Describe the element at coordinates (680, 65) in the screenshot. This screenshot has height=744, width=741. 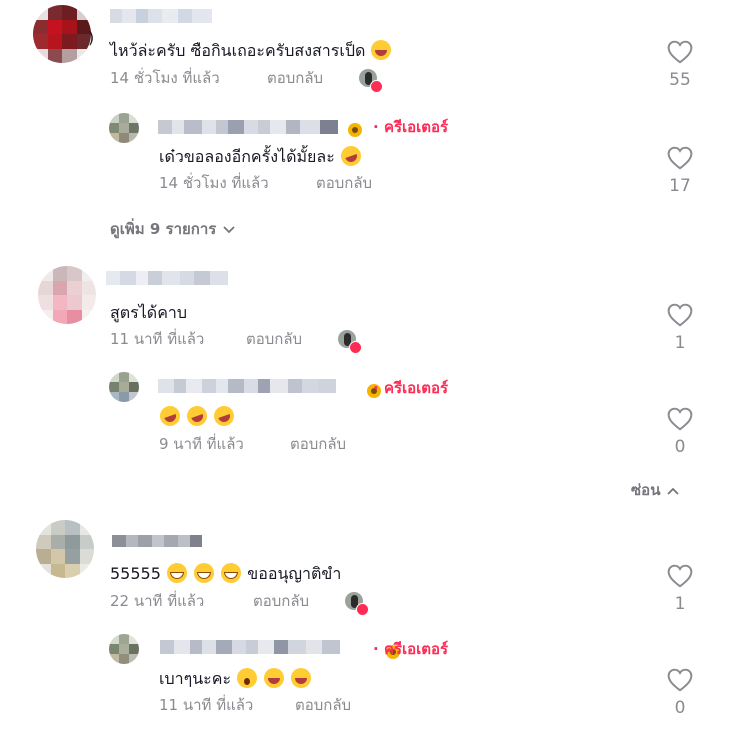
I see `like-button: 55` at that location.